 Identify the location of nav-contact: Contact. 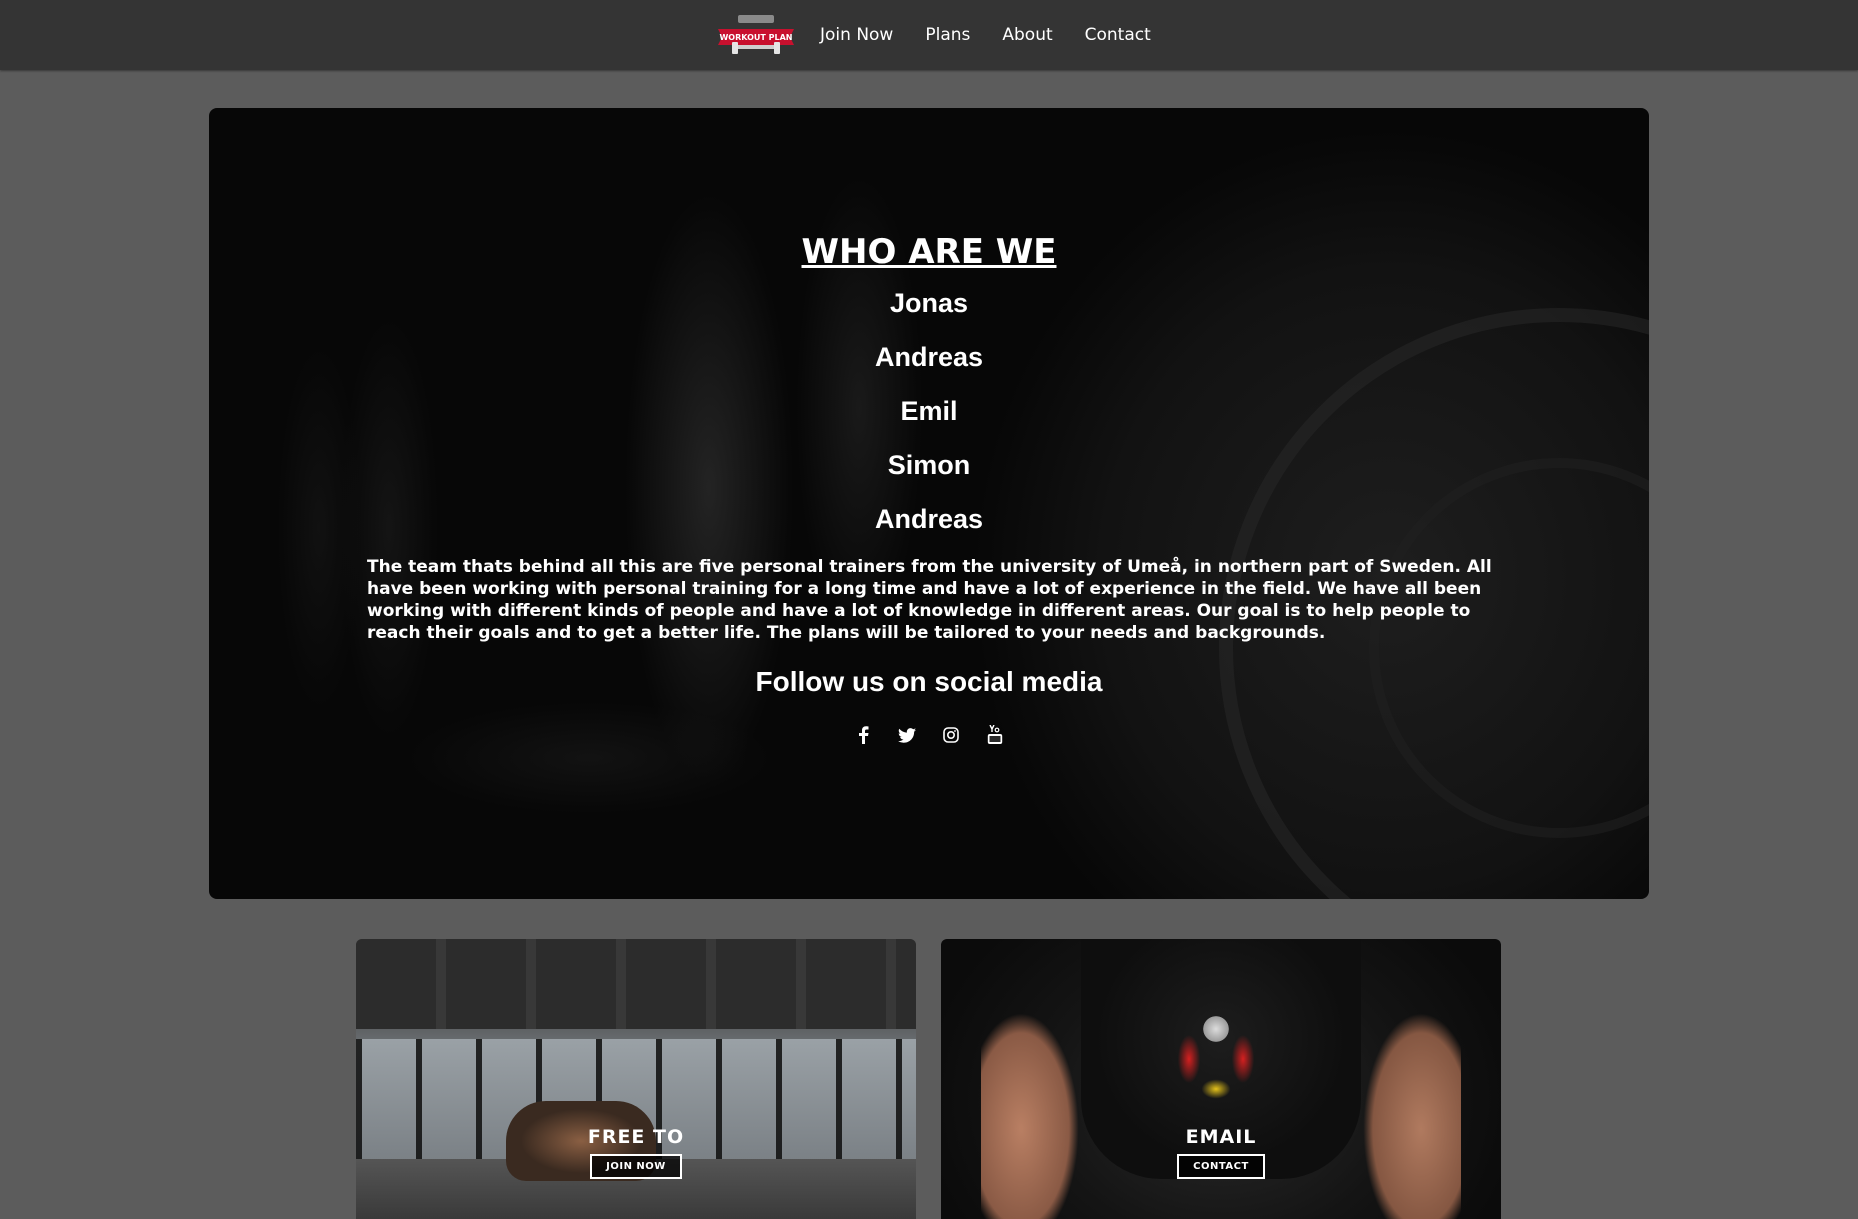
(1118, 35).